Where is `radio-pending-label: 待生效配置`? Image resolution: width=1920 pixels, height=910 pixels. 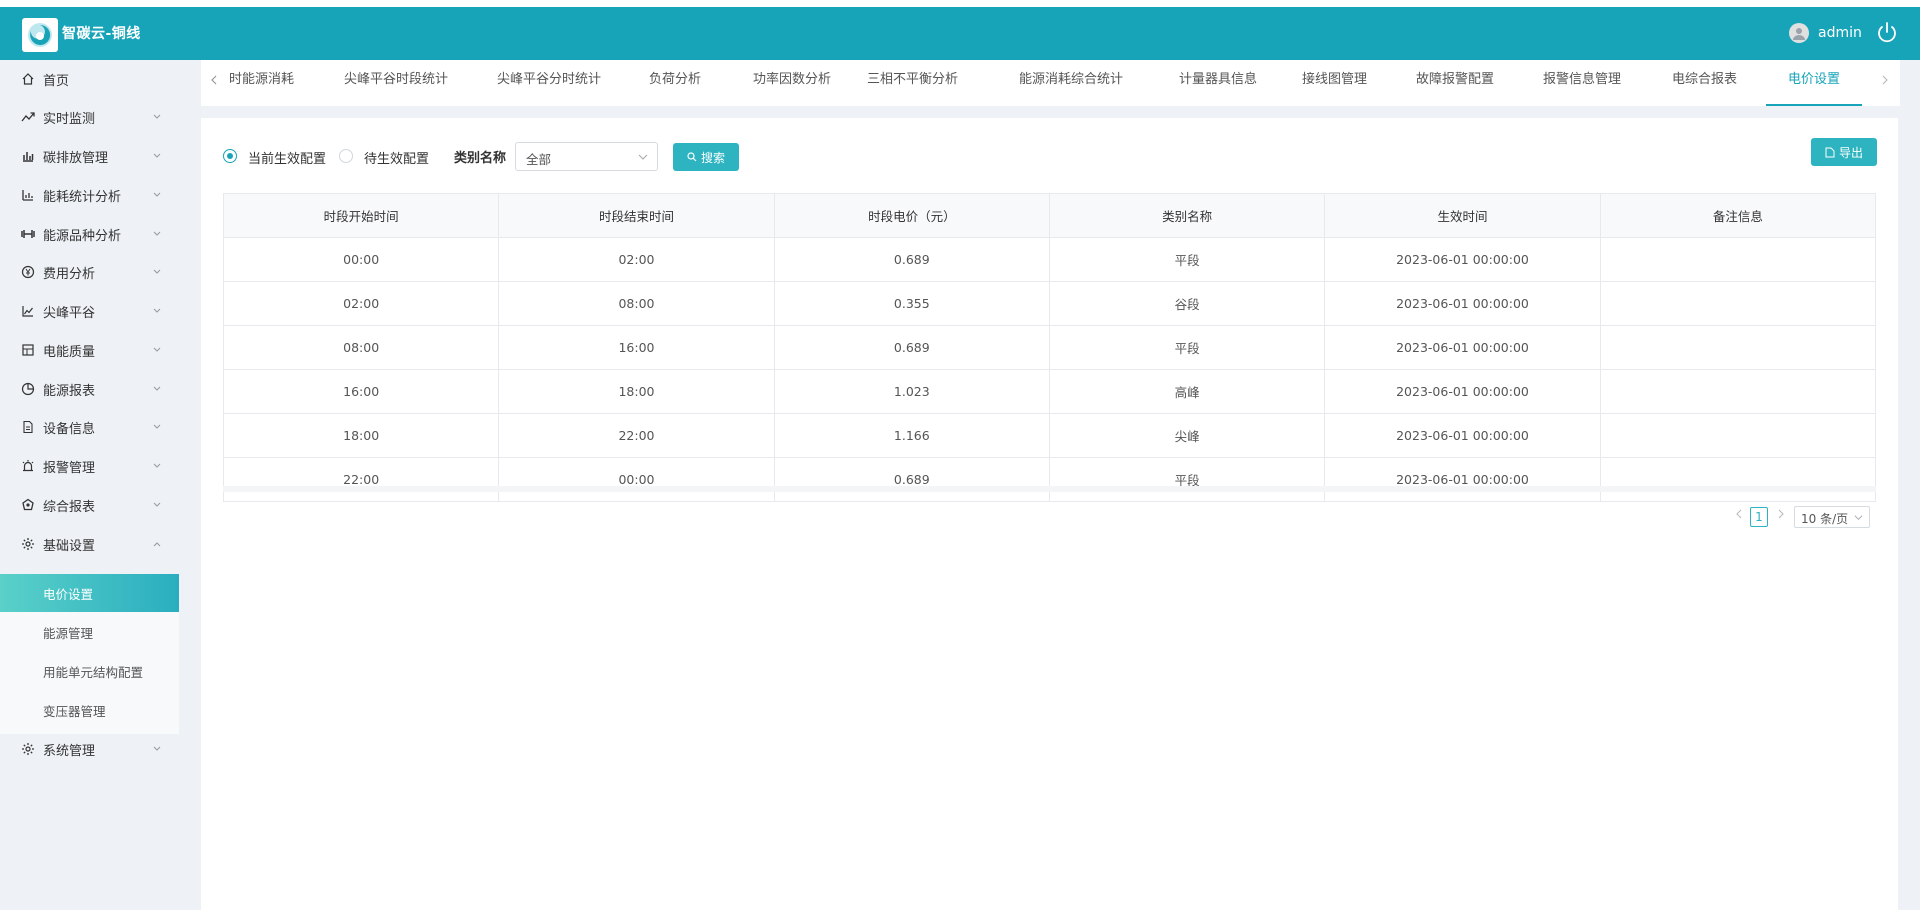 radio-pending-label: 待生效配置 is located at coordinates (396, 157).